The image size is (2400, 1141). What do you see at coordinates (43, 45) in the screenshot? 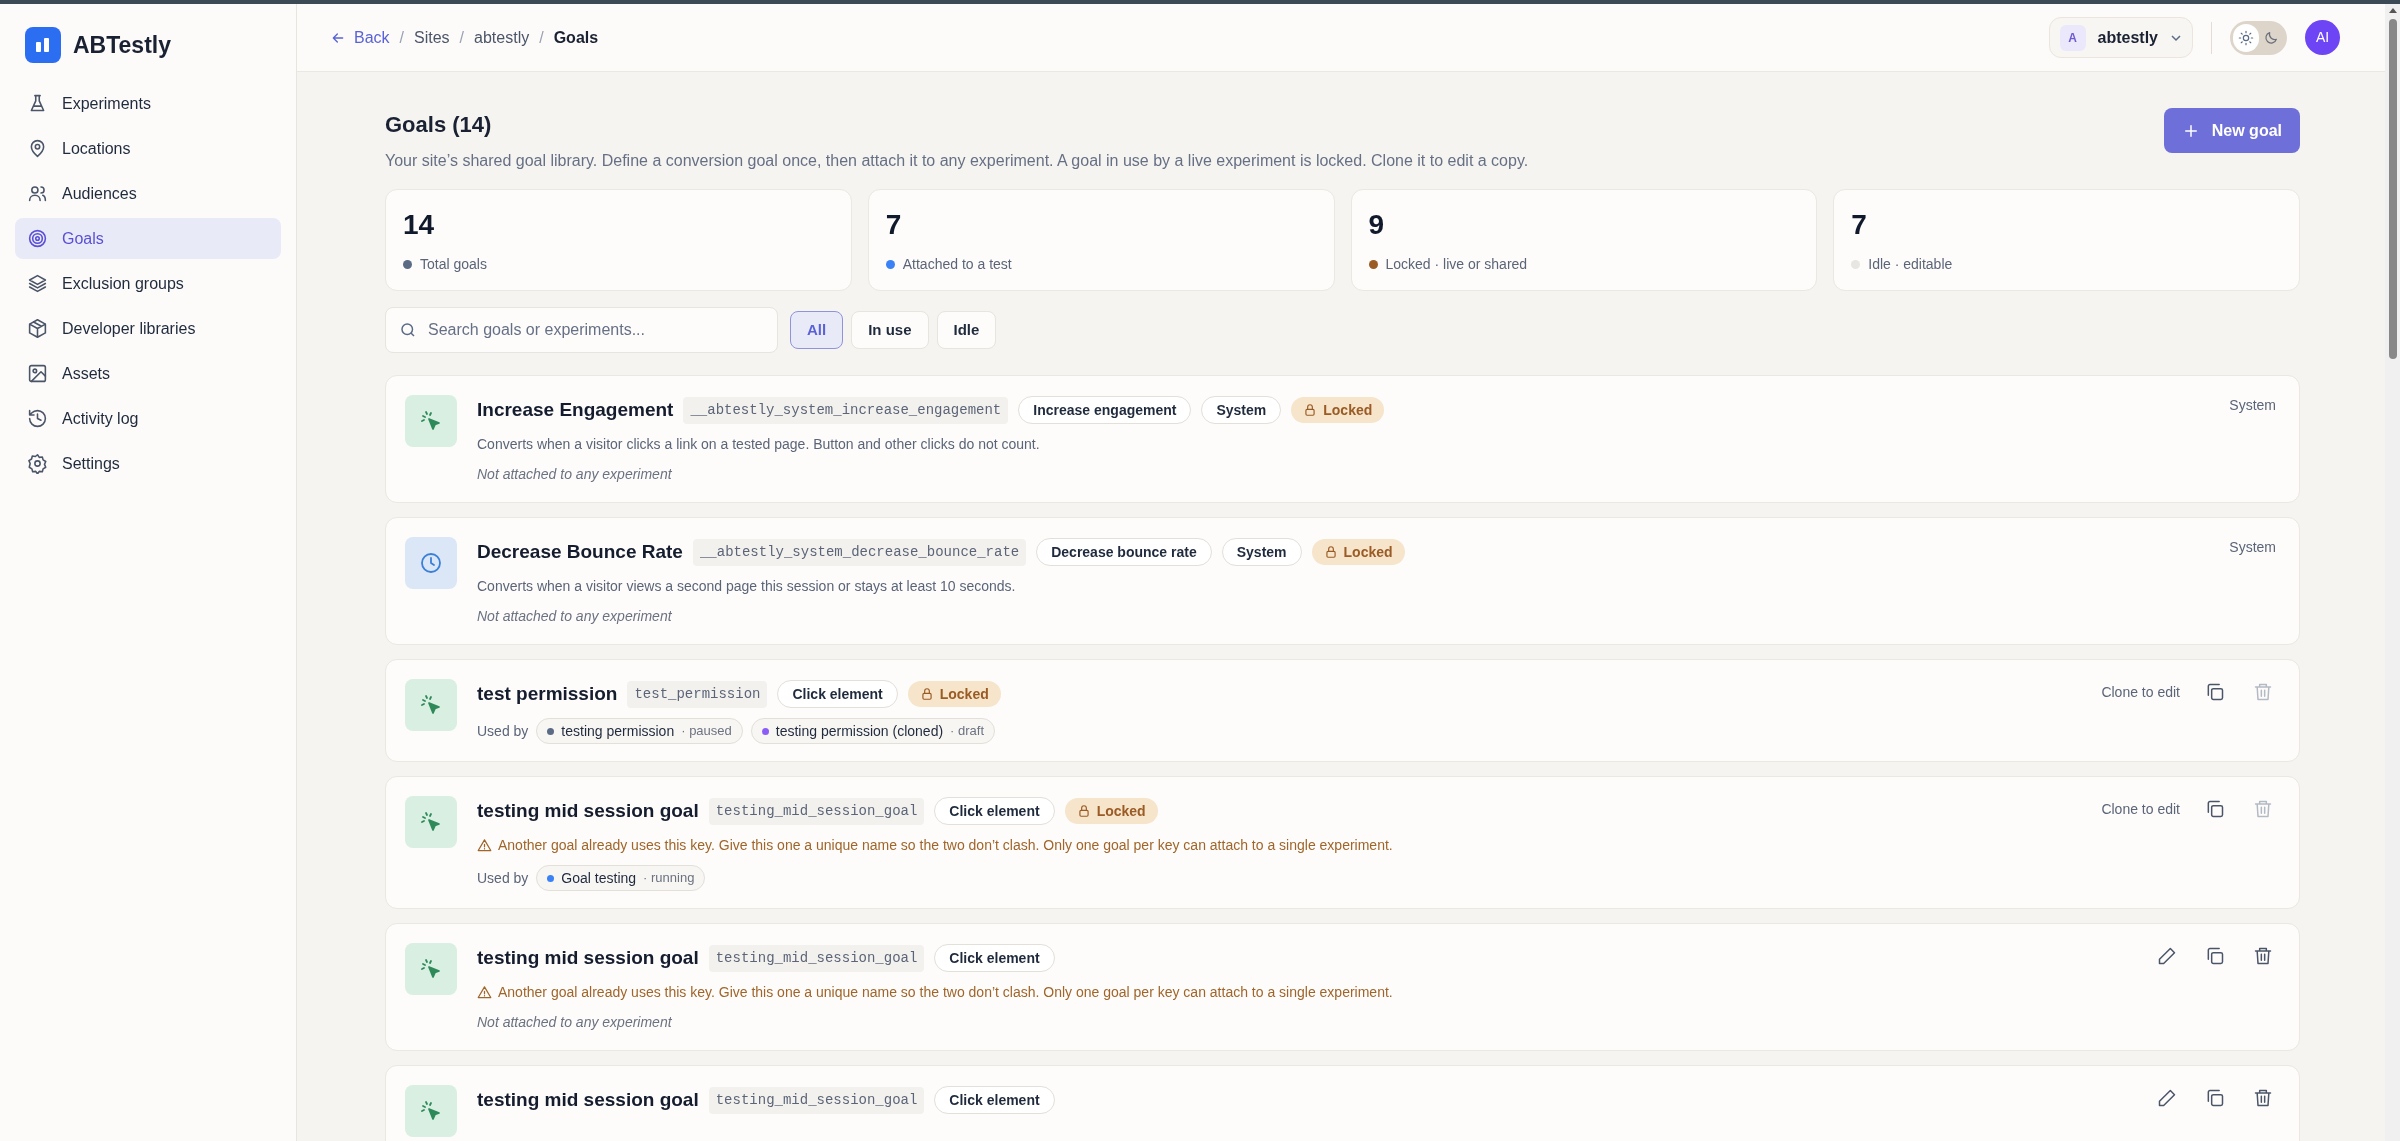
I see `logo-icon` at bounding box center [43, 45].